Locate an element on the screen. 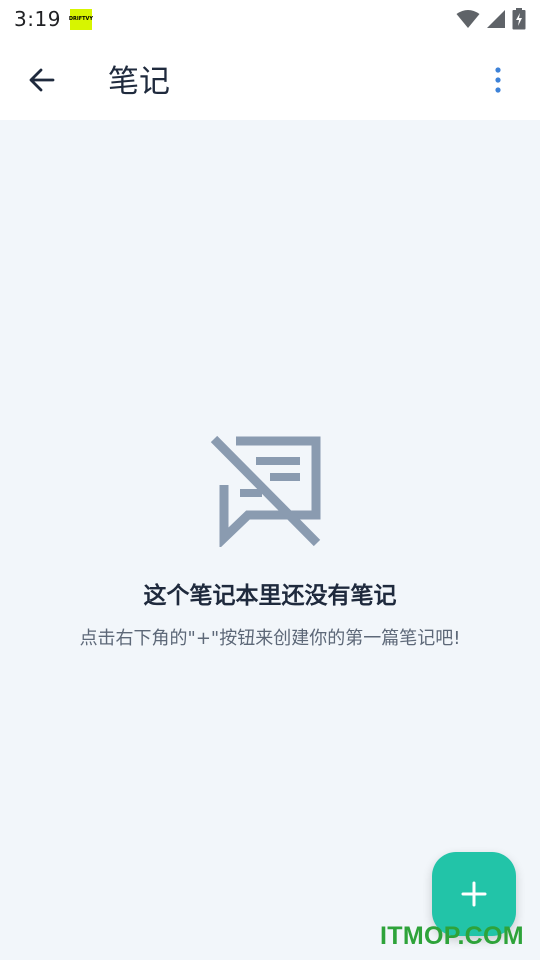 The image size is (540, 960). more-vertical-icon is located at coordinates (498, 80).